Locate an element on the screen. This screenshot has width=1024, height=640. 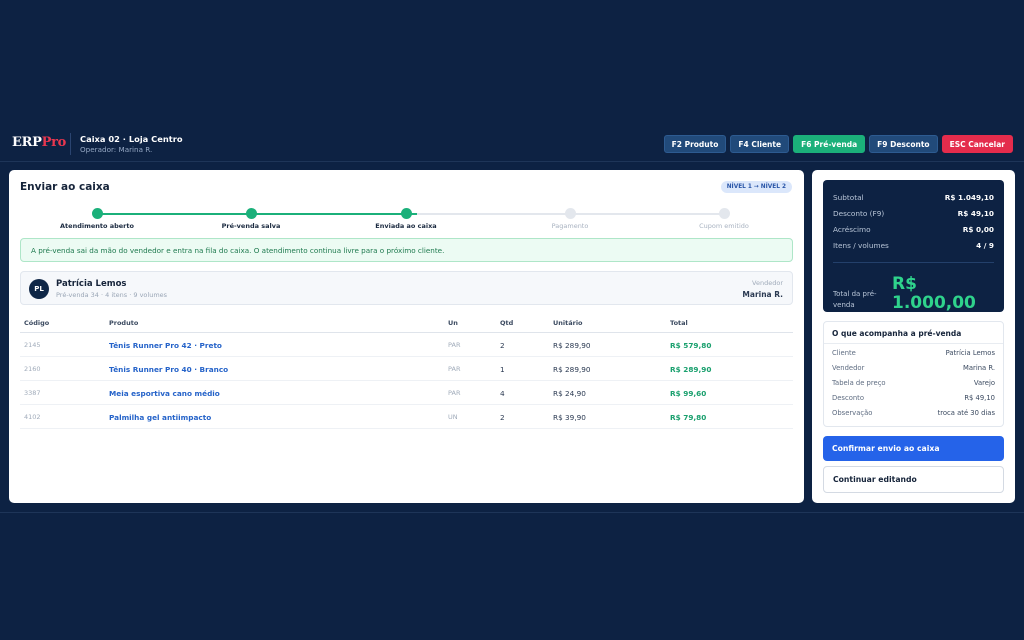
header-codigo: Código is located at coordinates (37, 323).